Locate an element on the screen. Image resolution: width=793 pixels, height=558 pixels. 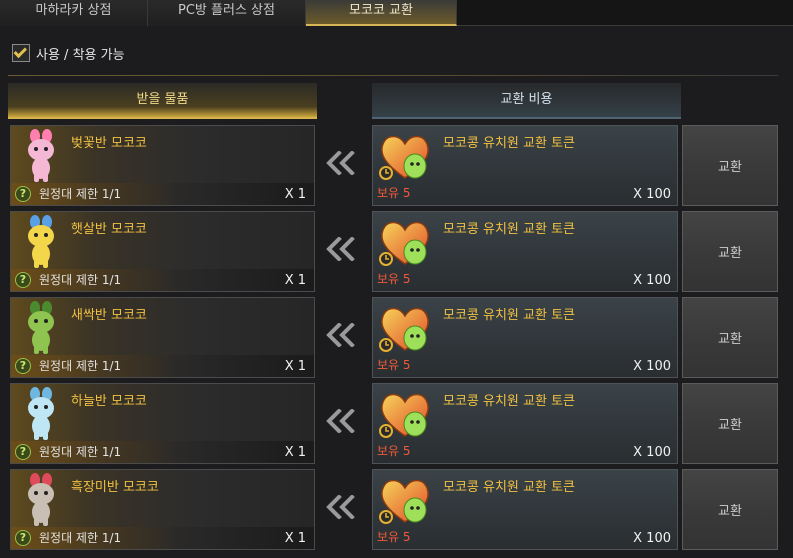
tab-bar: 마하라카 상점 PC방 플러스 상점 모코코 교환 is located at coordinates (396, 13).